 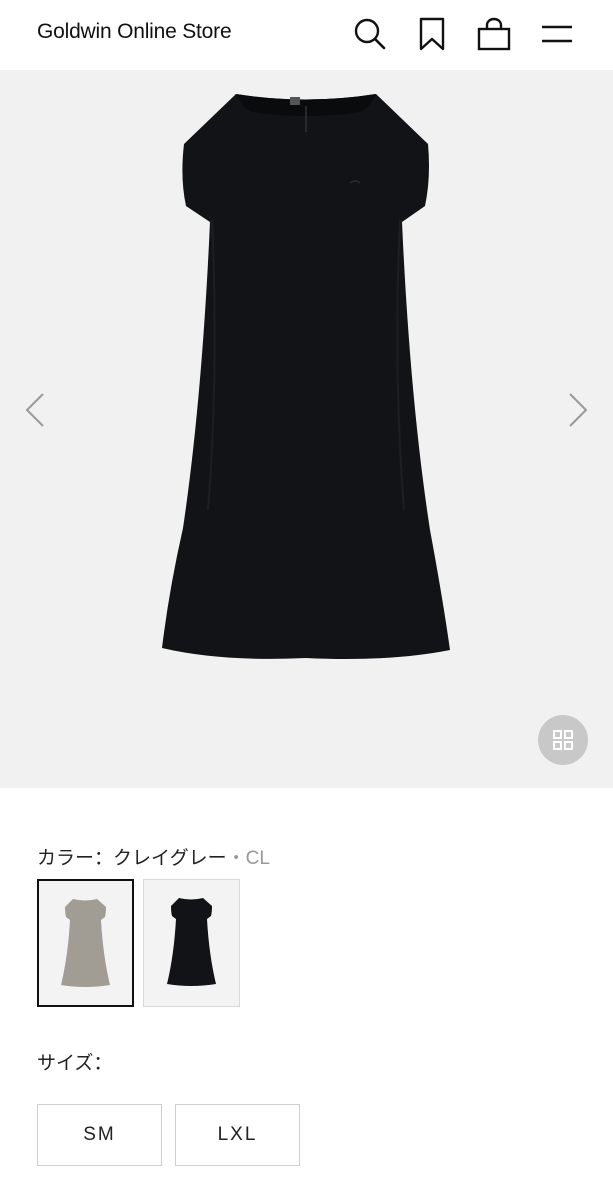 I want to click on store-logo-text: Goldwin Online Store, so click(x=134, y=32).